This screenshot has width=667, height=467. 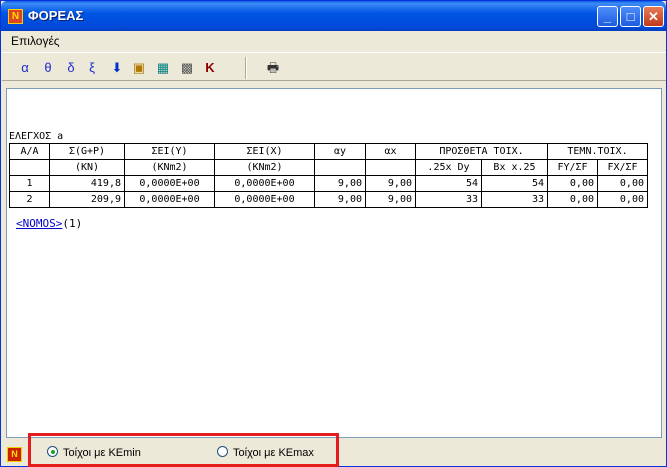 I want to click on cell-sum-gp: 209,9, so click(x=87, y=199).